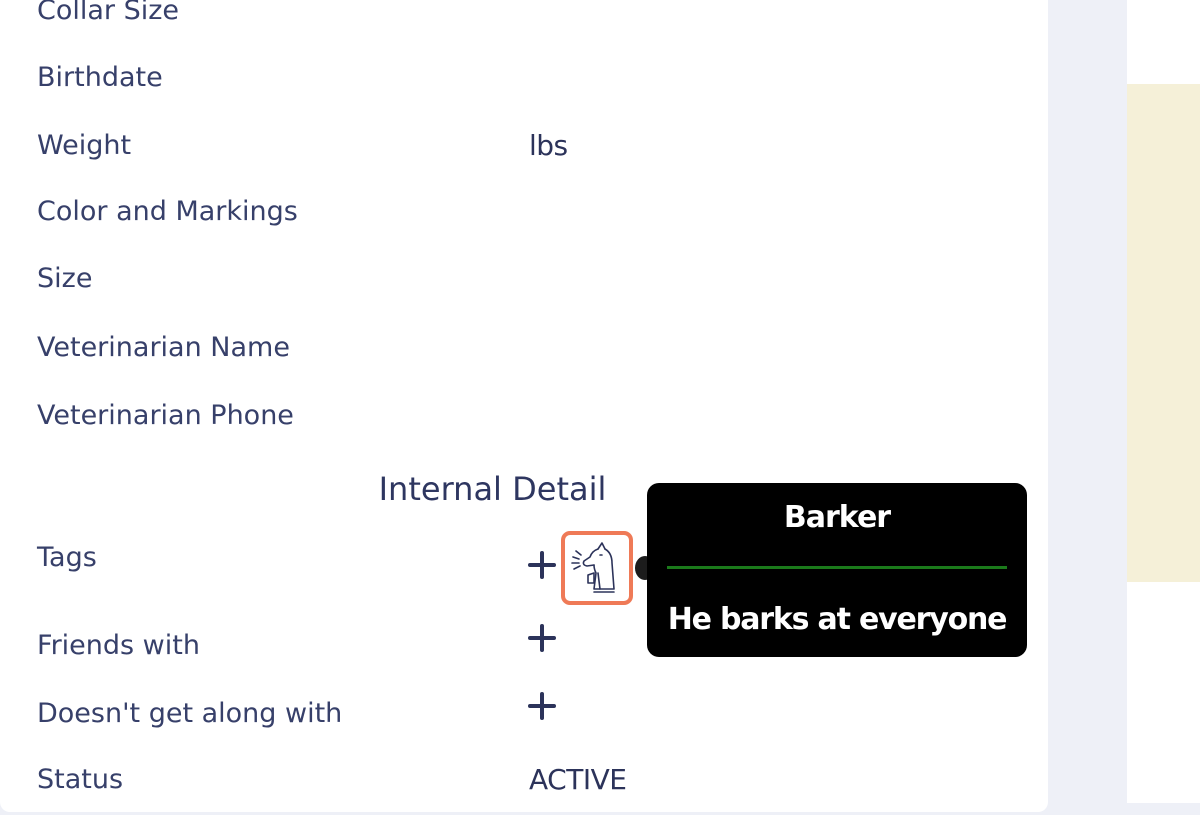  What do you see at coordinates (837, 619) in the screenshot?
I see `tooltip-body: He barks at everyone` at bounding box center [837, 619].